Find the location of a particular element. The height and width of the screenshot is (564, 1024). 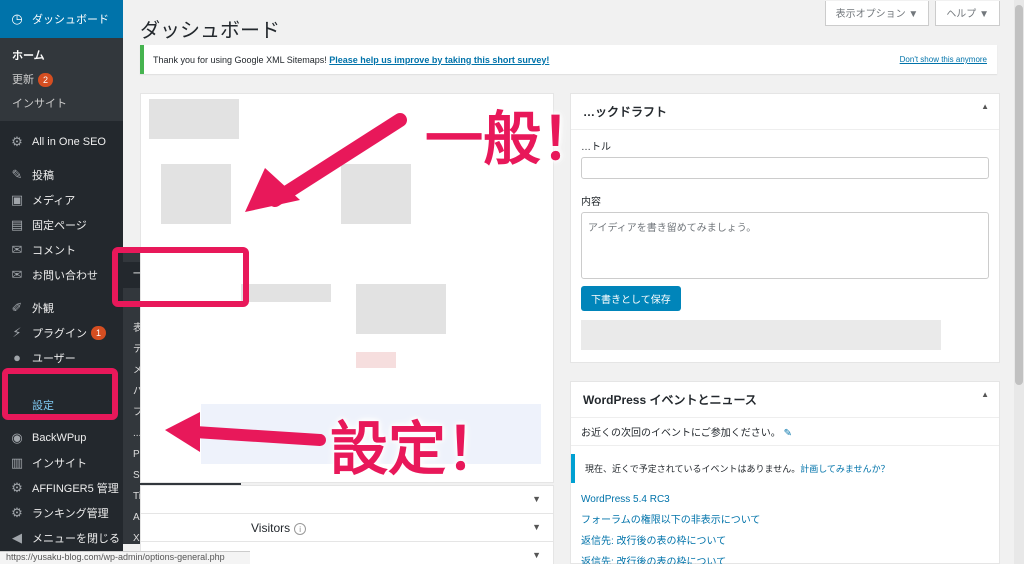

arrow-to-general-line is located at coordinates (337, 160).